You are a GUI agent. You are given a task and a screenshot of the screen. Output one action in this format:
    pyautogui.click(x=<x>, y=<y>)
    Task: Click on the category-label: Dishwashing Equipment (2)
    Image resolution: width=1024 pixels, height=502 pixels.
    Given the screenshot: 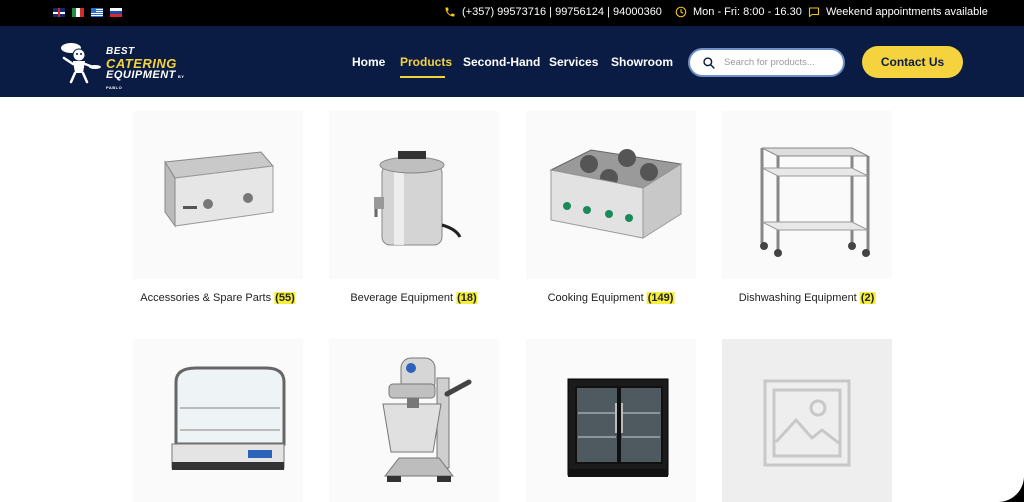 What is the action you would take?
    pyautogui.click(x=807, y=298)
    